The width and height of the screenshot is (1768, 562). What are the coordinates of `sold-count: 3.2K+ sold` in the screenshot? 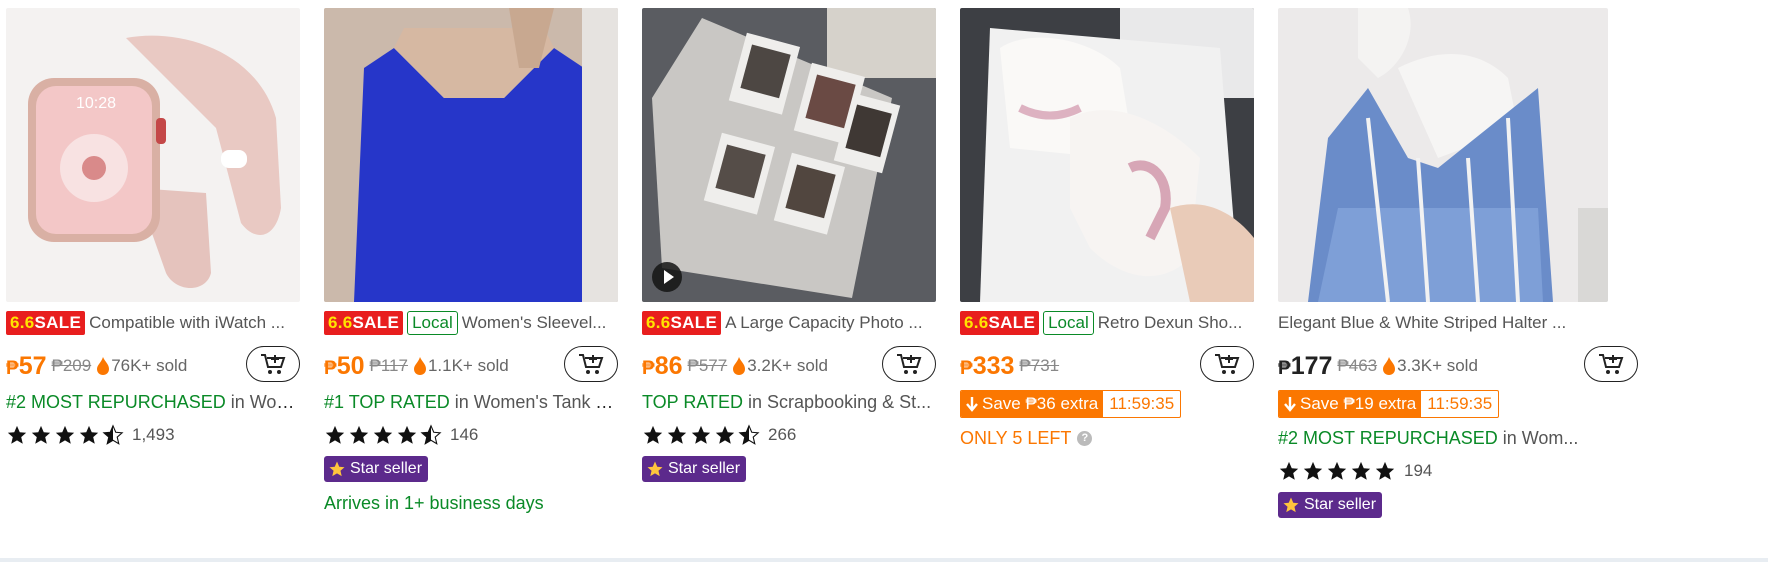 It's located at (788, 365).